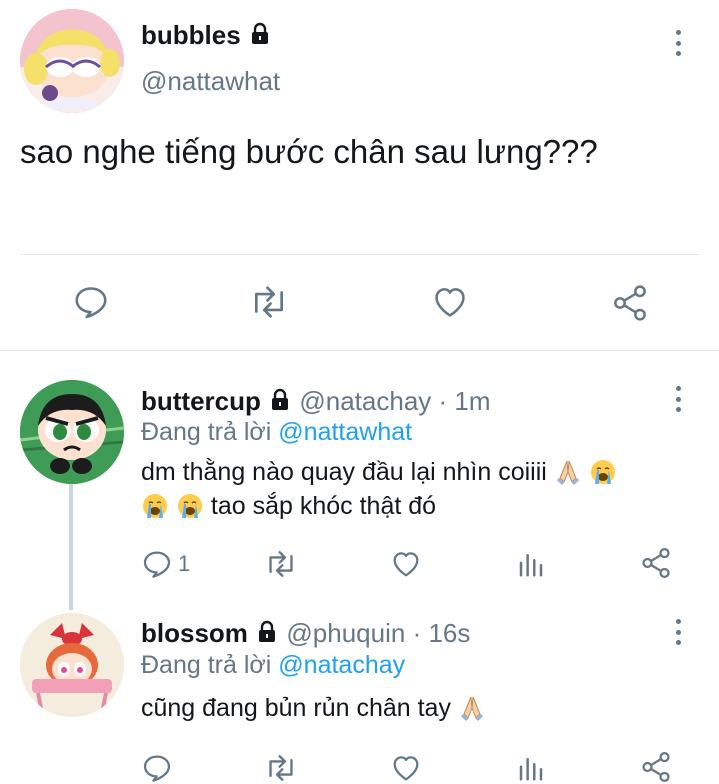 Image resolution: width=719 pixels, height=784 pixels. Describe the element at coordinates (449, 633) in the screenshot. I see `timestamp: 16s` at that location.